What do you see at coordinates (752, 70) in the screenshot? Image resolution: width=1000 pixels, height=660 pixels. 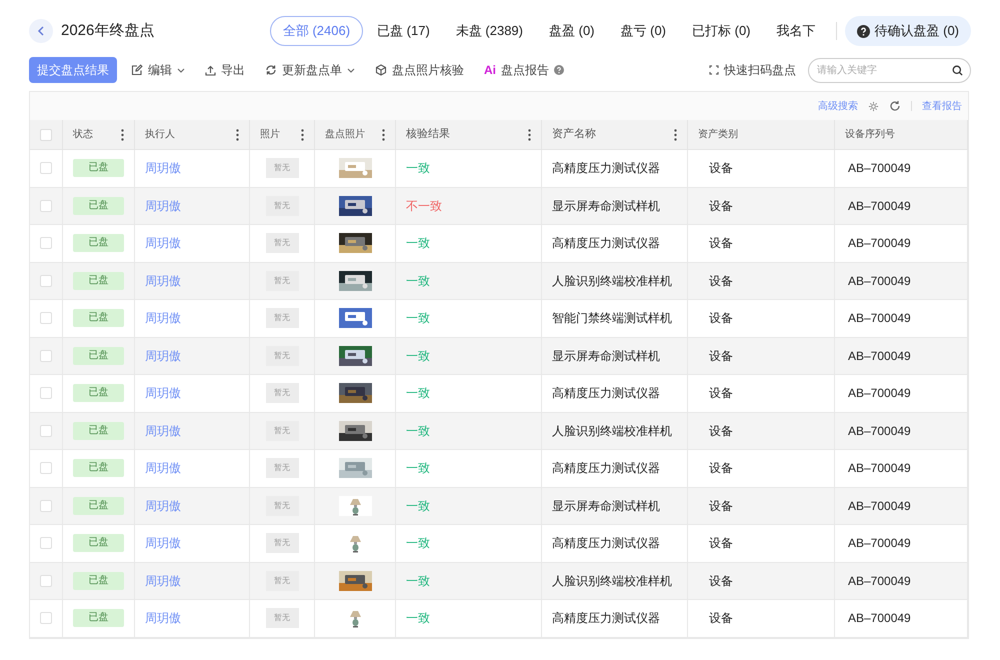 I see `scan-button: 快速扫码盘点` at bounding box center [752, 70].